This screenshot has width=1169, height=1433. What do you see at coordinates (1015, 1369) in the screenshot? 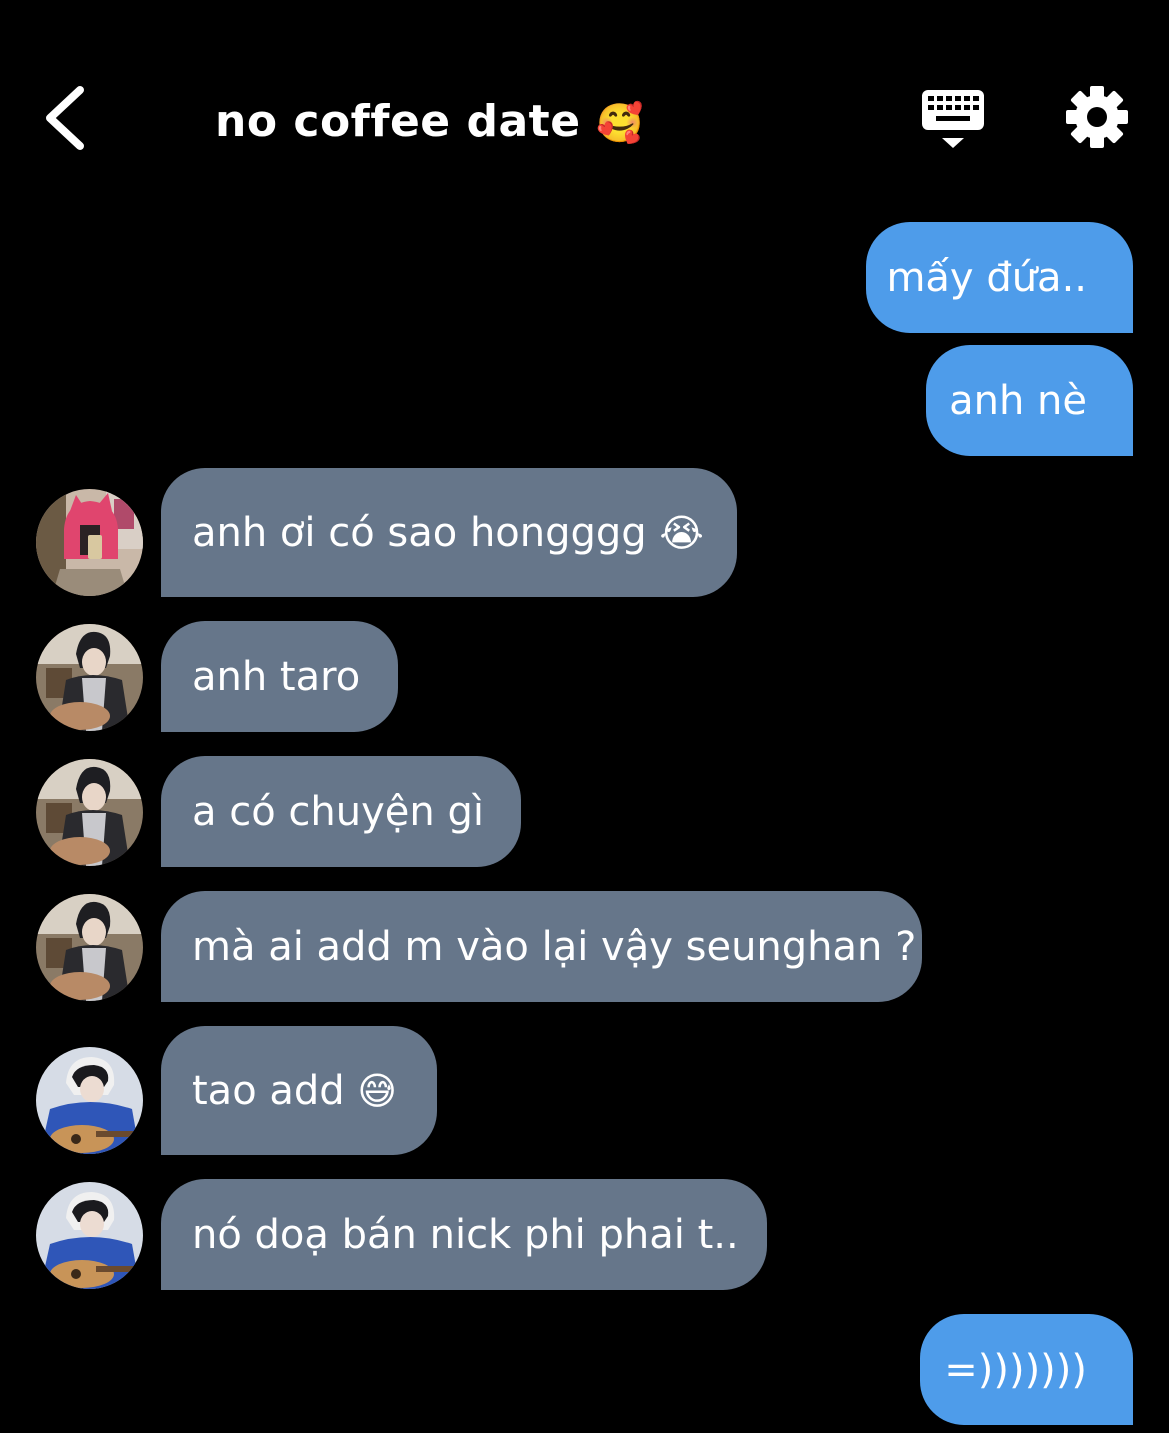
I see `message-text: =)))))))` at bounding box center [1015, 1369].